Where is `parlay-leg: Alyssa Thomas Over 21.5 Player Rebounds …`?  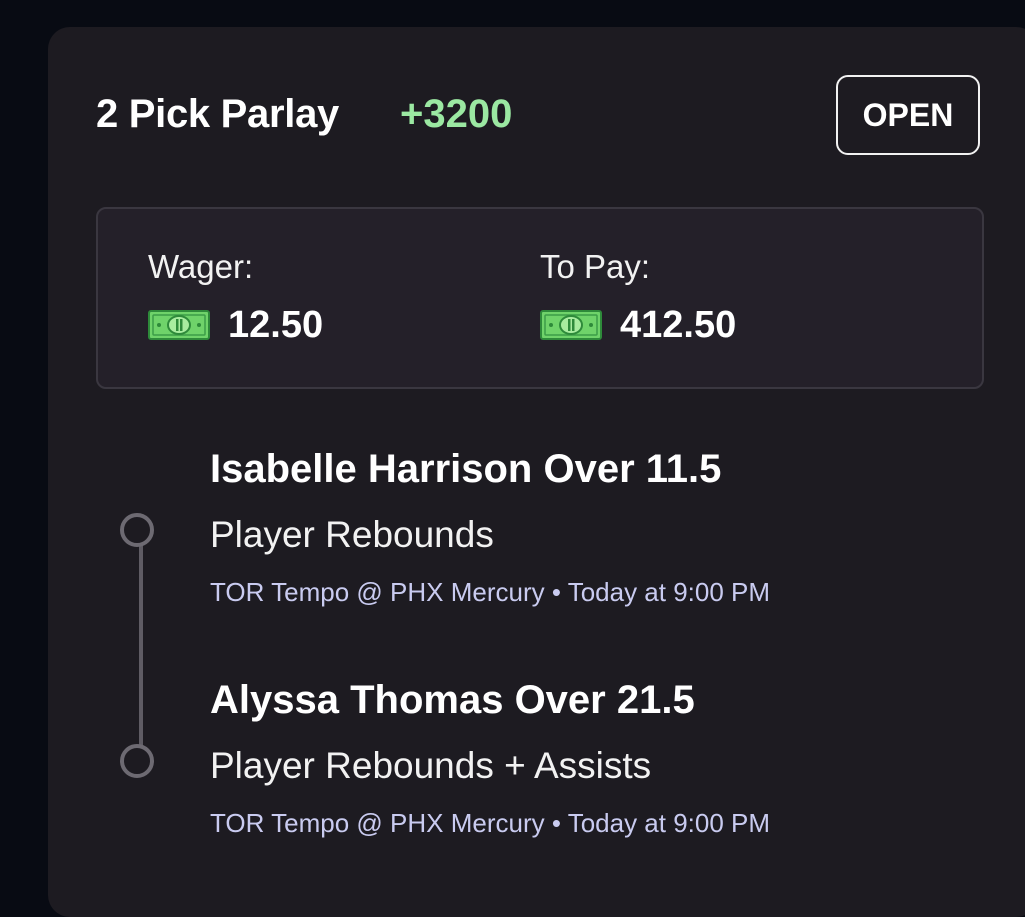
parlay-leg: Alyssa Thomas Over 21.5 Player Rebounds … is located at coordinates (490, 757).